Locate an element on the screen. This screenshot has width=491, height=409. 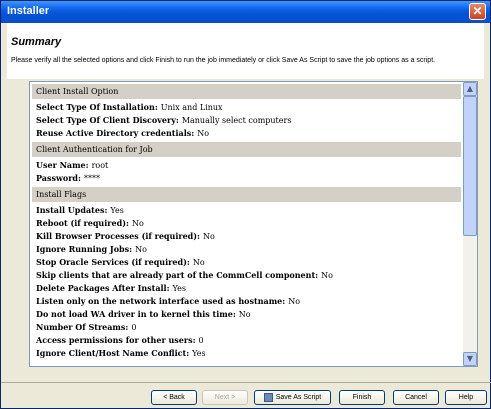
summary-row-value: Manually select computers is located at coordinates (236, 120).